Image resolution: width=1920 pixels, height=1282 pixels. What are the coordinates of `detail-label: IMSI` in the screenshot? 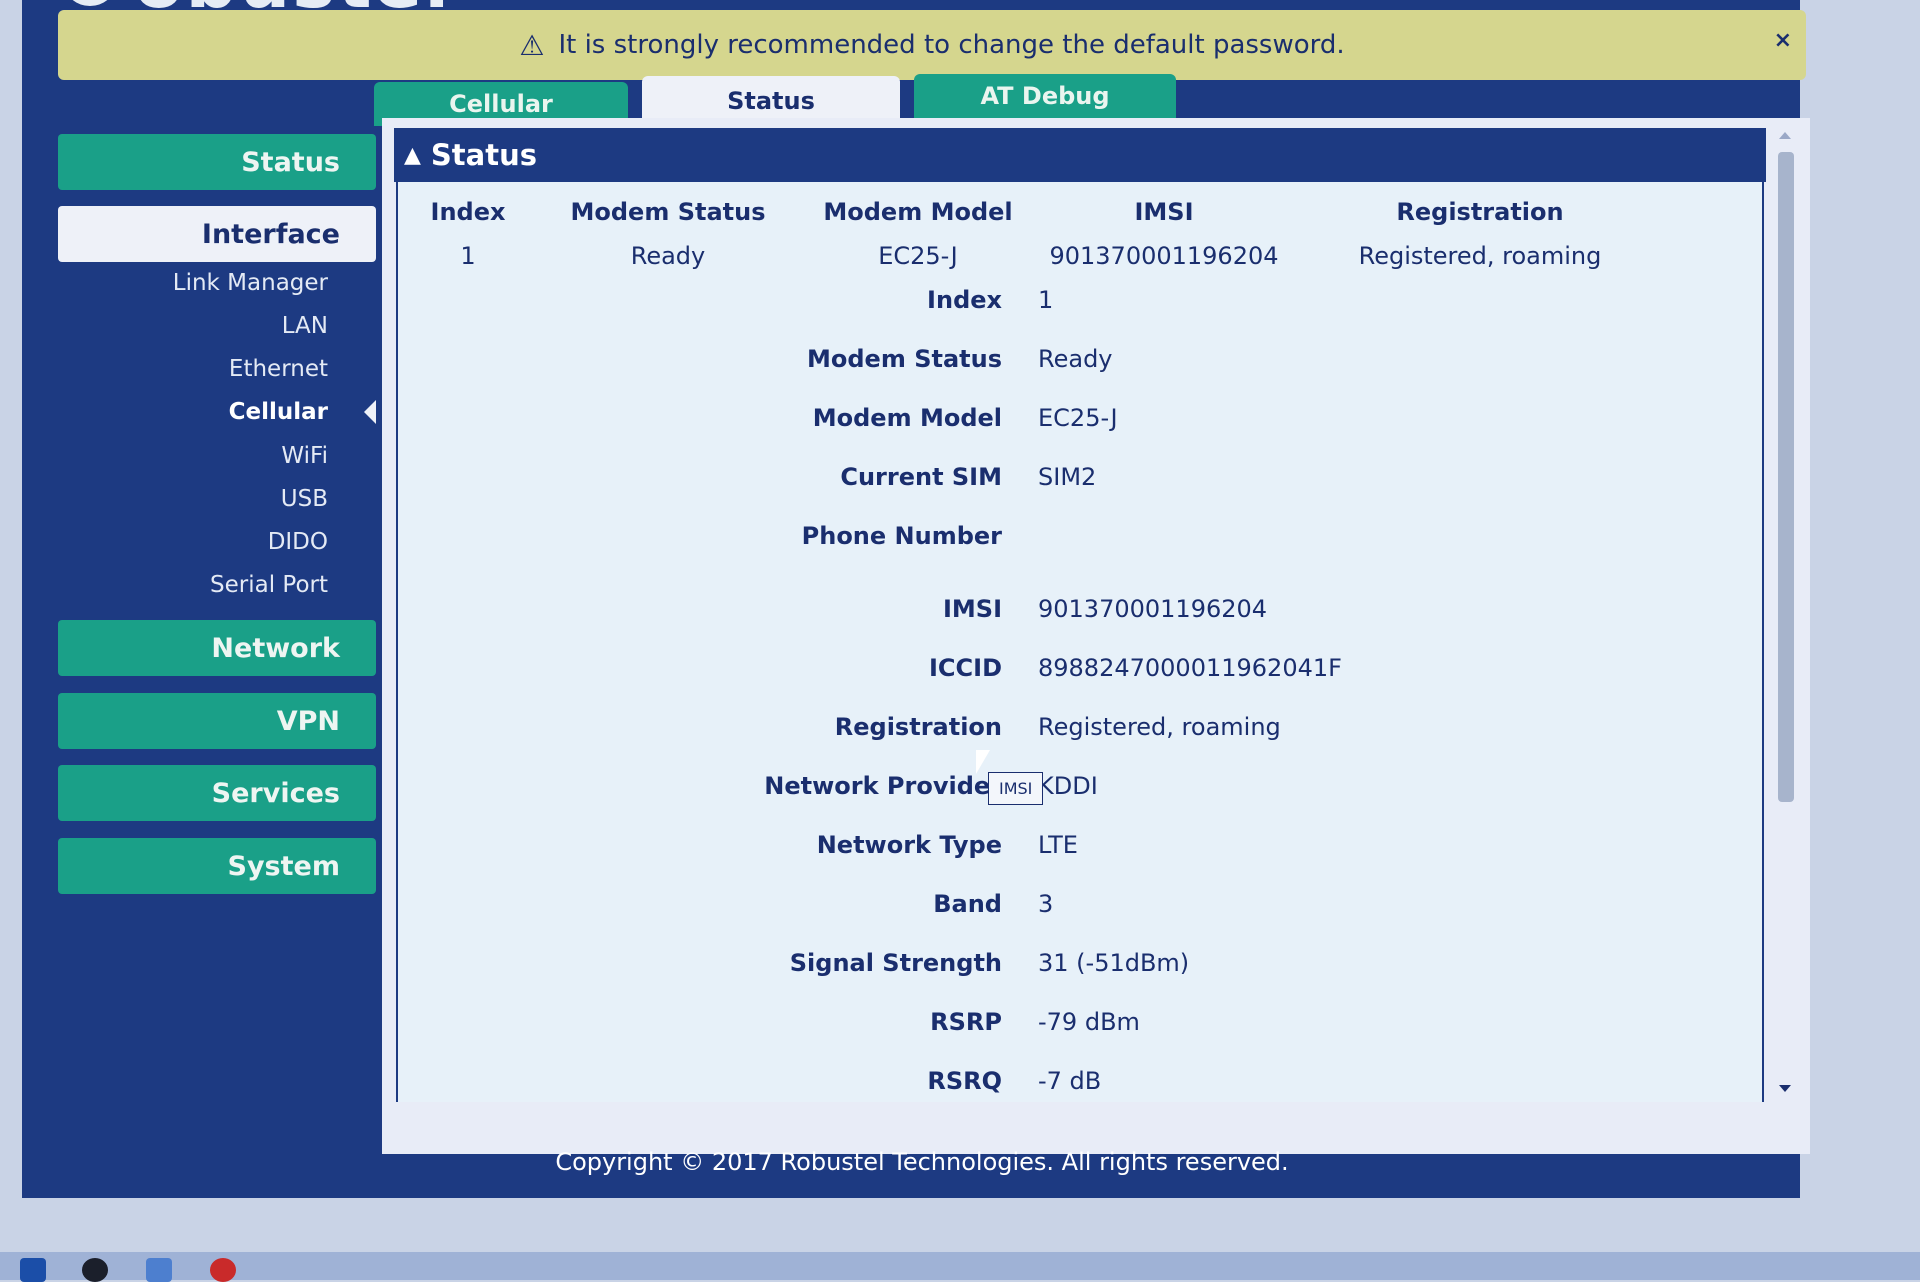 It's located at (972, 609).